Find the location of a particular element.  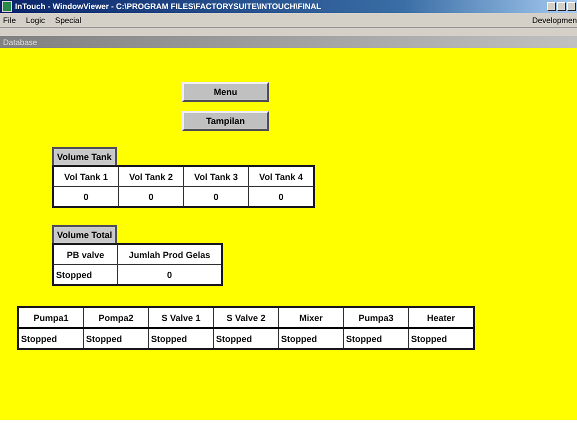

close-icon is located at coordinates (571, 6).